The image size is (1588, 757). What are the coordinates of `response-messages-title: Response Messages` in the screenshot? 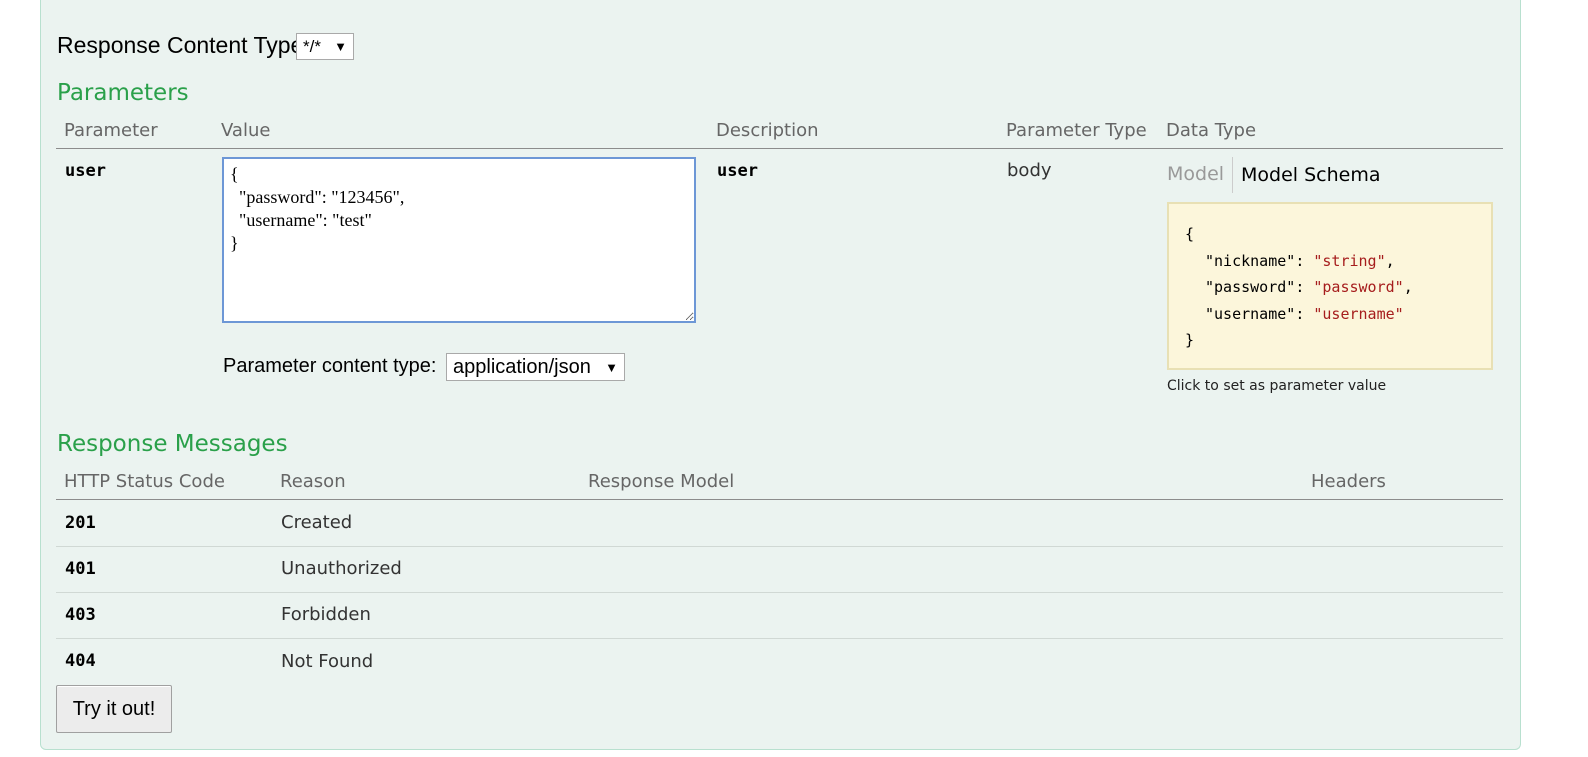 It's located at (172, 444).